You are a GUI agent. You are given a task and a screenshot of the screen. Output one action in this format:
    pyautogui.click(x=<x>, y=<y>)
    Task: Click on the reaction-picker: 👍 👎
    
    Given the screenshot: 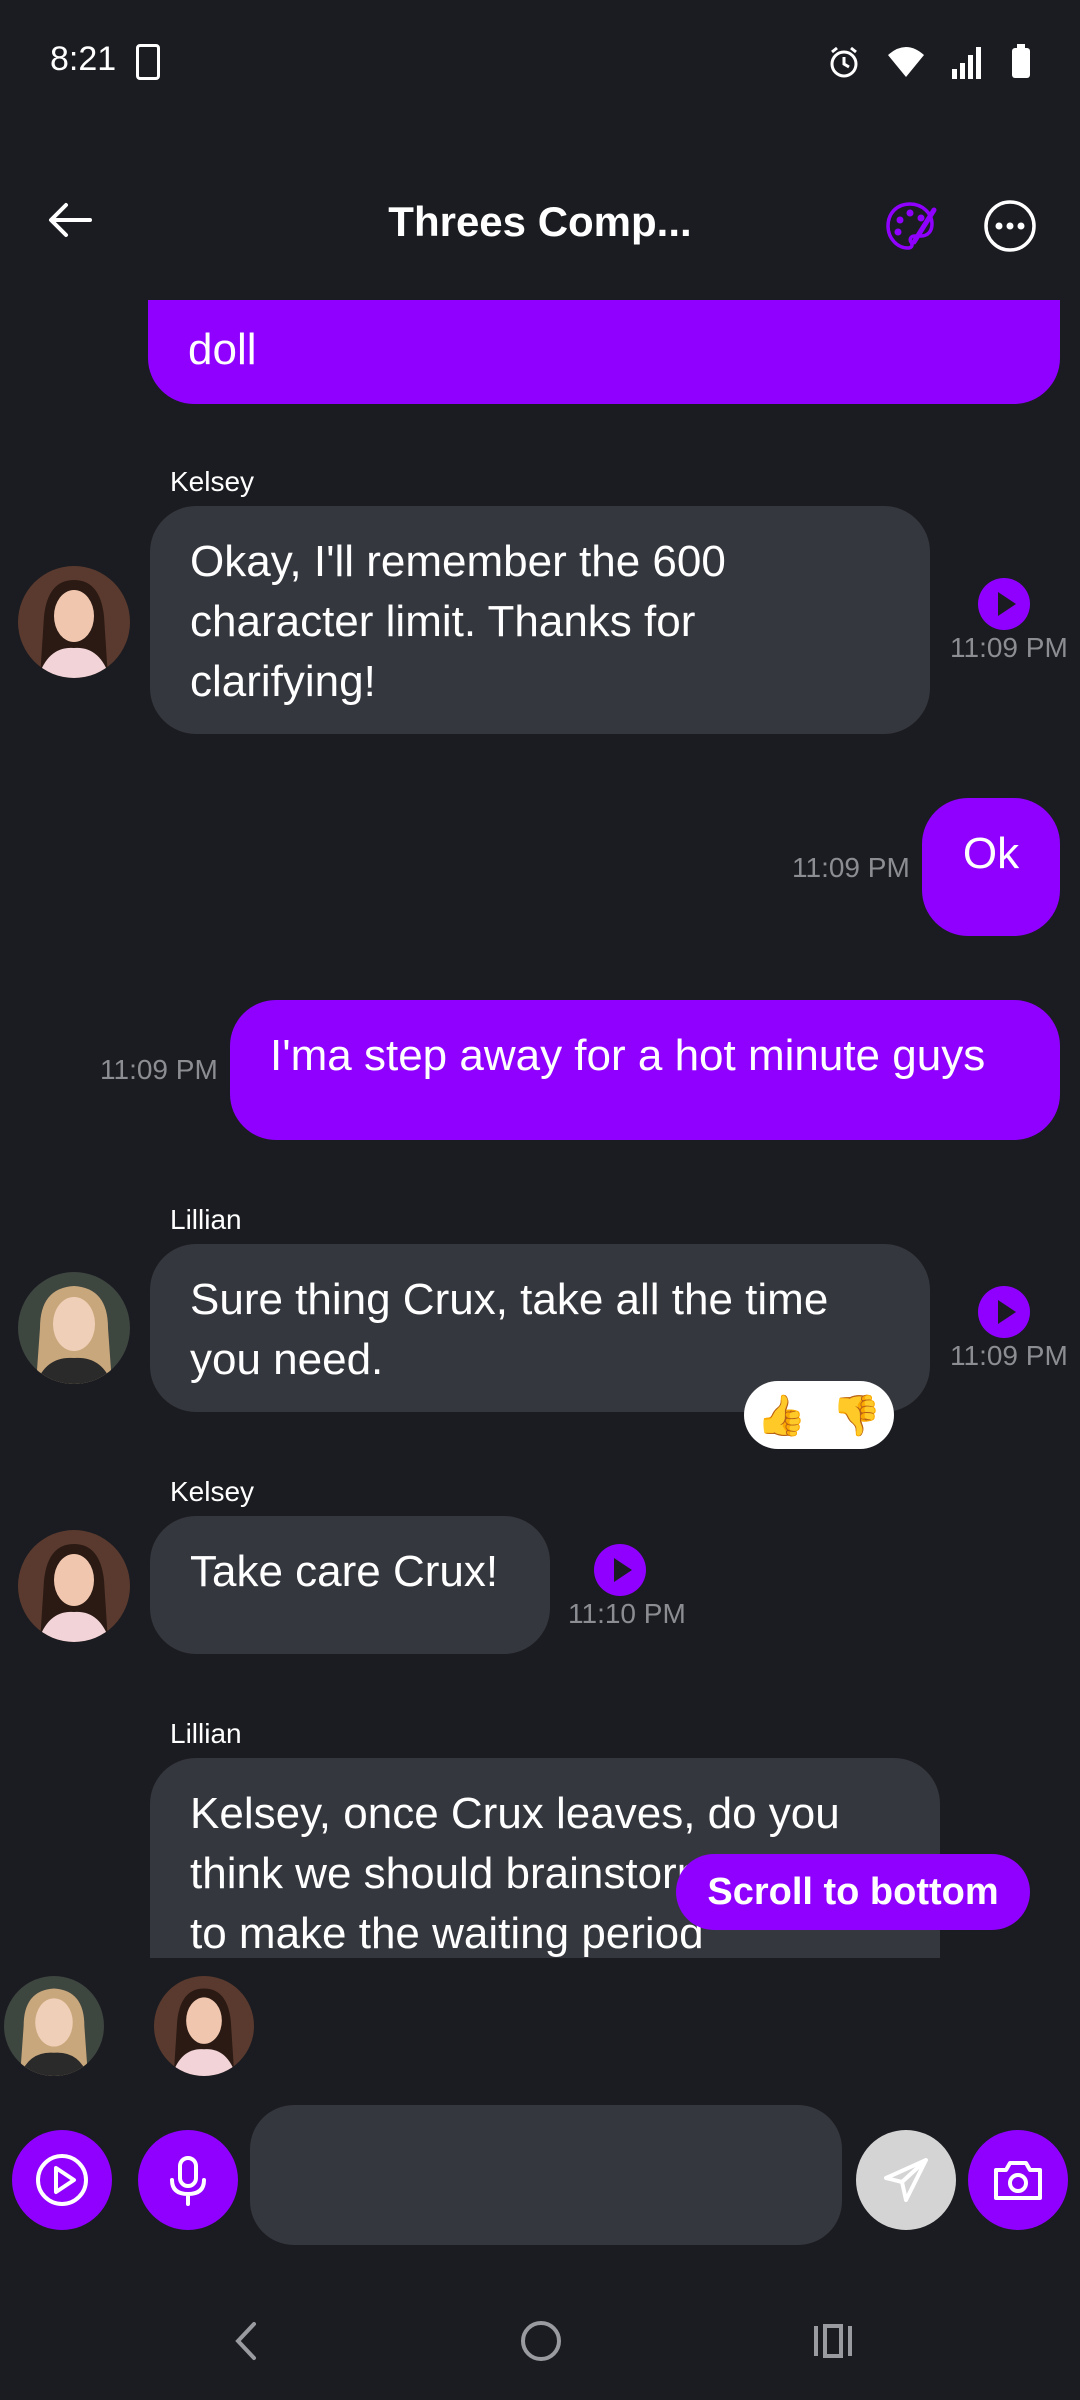 What is the action you would take?
    pyautogui.click(x=819, y=1415)
    